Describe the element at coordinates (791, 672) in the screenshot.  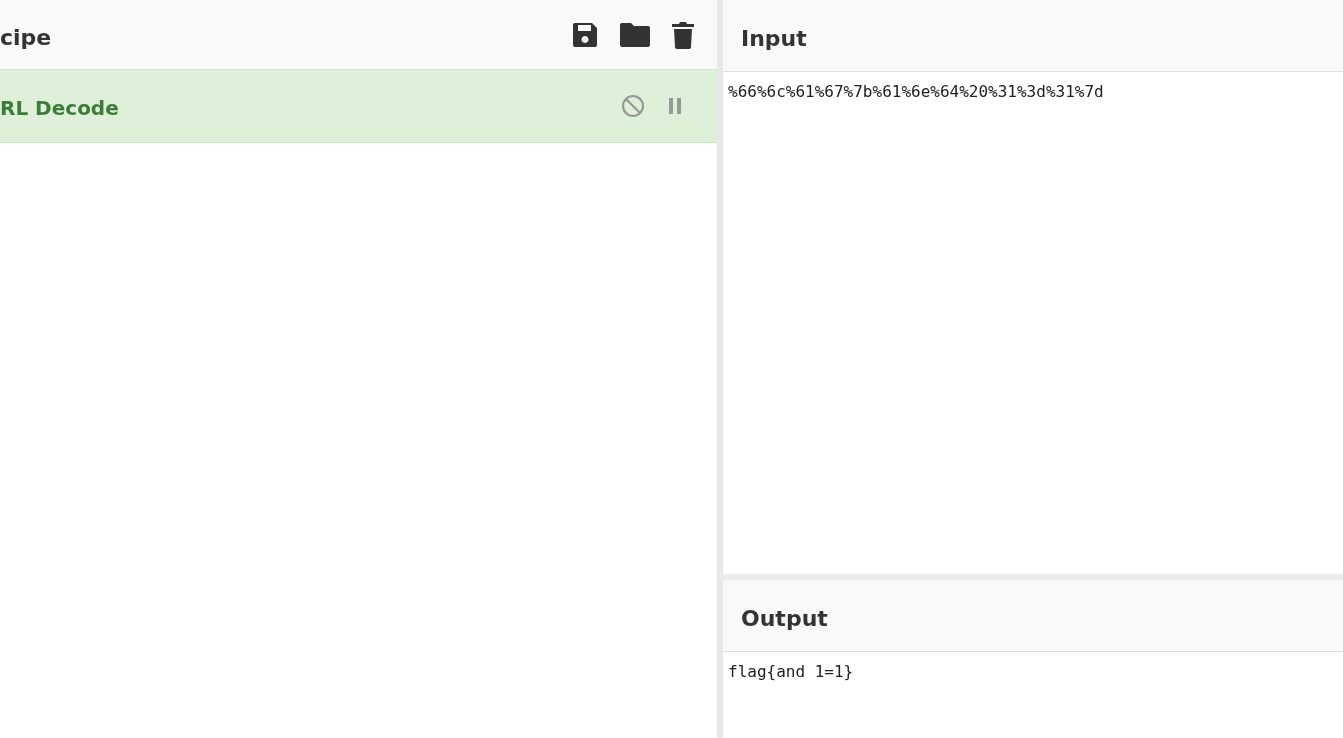
I see `output-text: flag{and 1=1}` at that location.